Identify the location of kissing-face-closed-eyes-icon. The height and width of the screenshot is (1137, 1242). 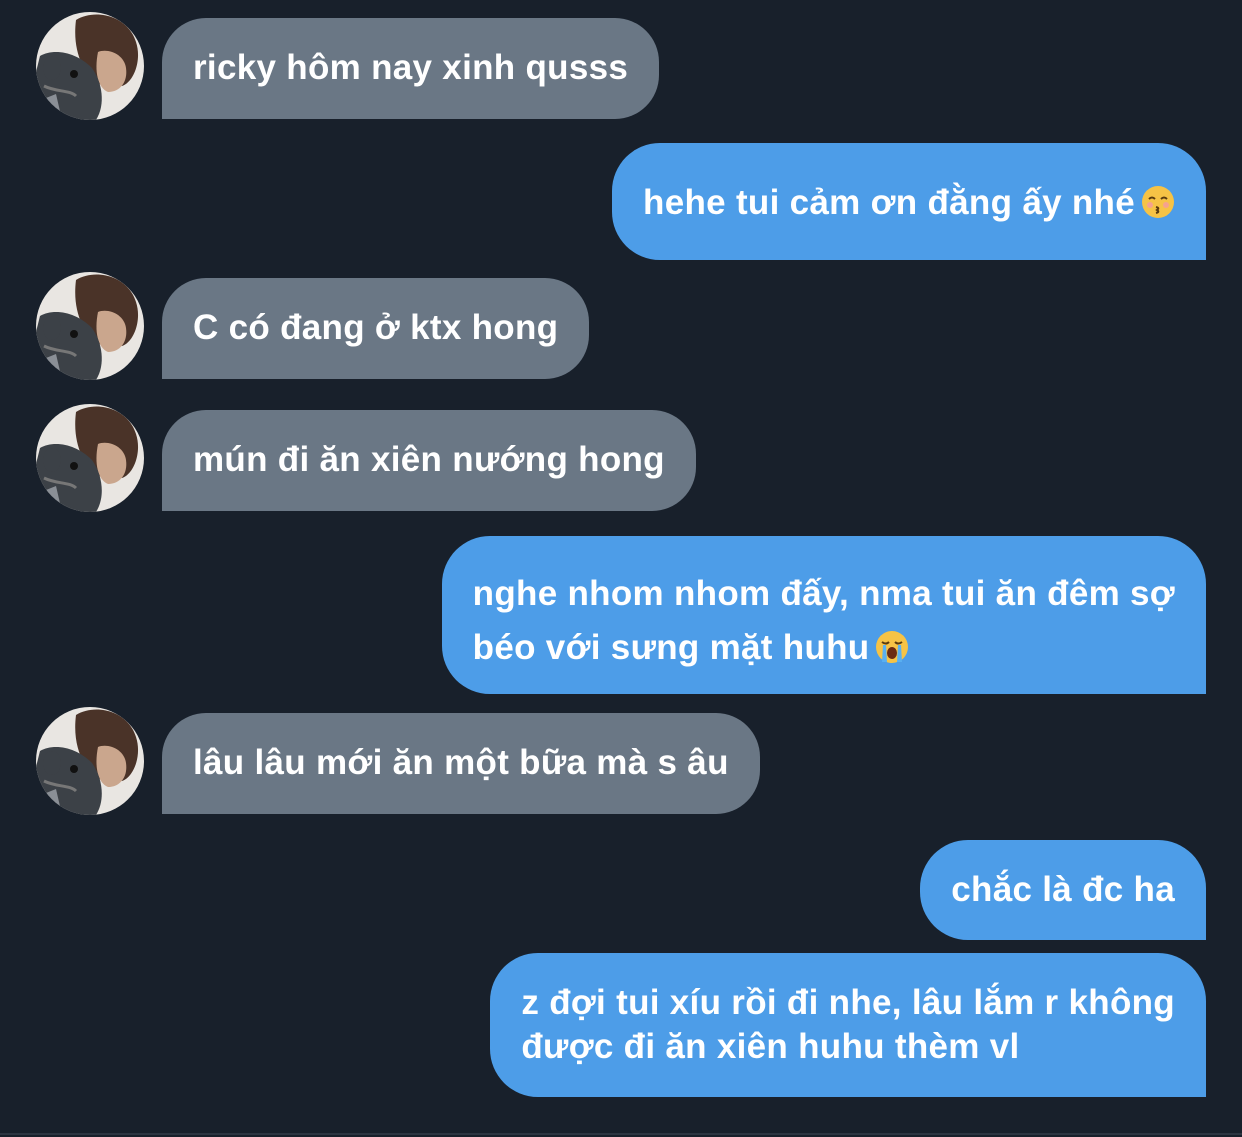
(1158, 202).